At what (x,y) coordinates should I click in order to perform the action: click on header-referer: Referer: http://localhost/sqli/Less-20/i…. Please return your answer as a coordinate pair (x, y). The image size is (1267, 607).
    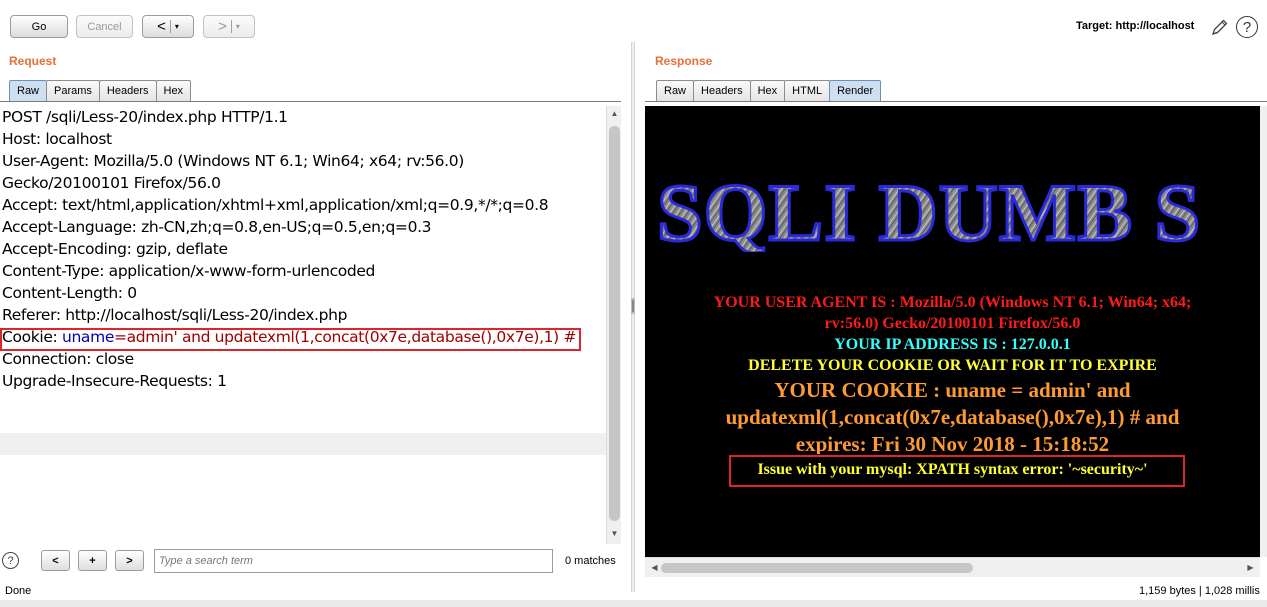
    Looking at the image, I should click on (175, 315).